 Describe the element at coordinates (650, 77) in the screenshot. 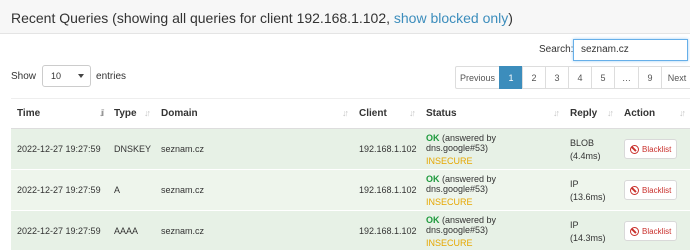

I see `pagination-page: 9` at that location.